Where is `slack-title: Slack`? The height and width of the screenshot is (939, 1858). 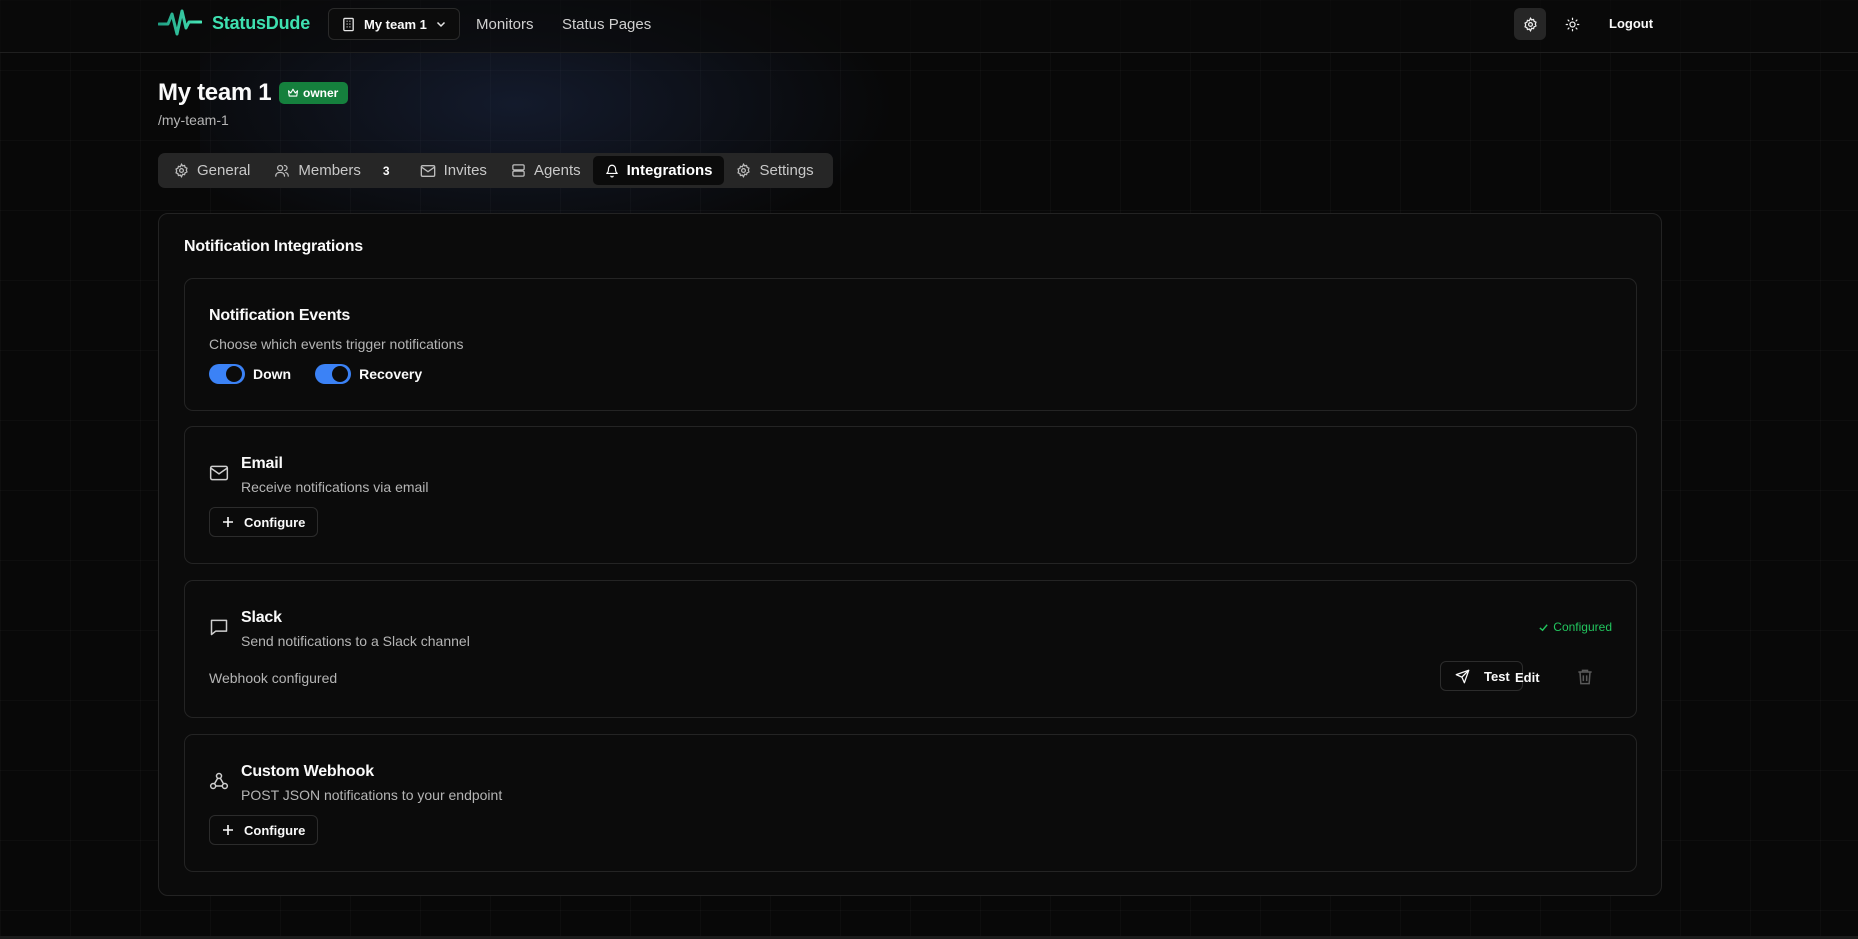
slack-title: Slack is located at coordinates (261, 617).